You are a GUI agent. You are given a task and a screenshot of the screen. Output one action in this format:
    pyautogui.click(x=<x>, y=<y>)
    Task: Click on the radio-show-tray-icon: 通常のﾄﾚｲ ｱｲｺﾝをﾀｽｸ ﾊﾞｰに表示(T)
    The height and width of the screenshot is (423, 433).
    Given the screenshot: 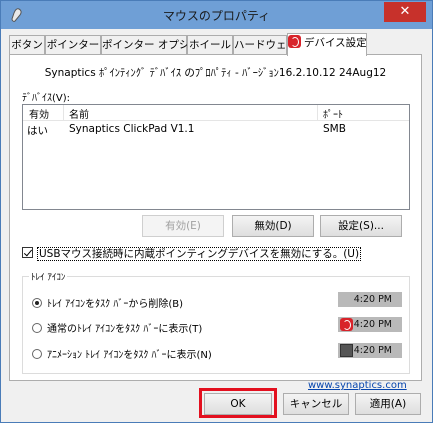 What is the action you would take?
    pyautogui.click(x=117, y=327)
    